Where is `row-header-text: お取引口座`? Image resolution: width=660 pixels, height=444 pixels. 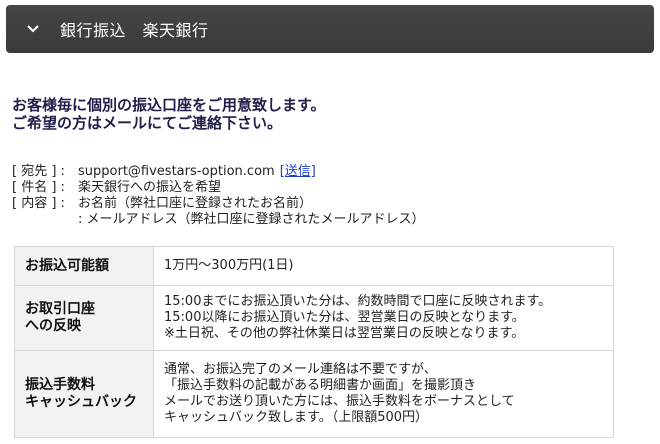 row-header-text: お取引口座 is located at coordinates (60, 309).